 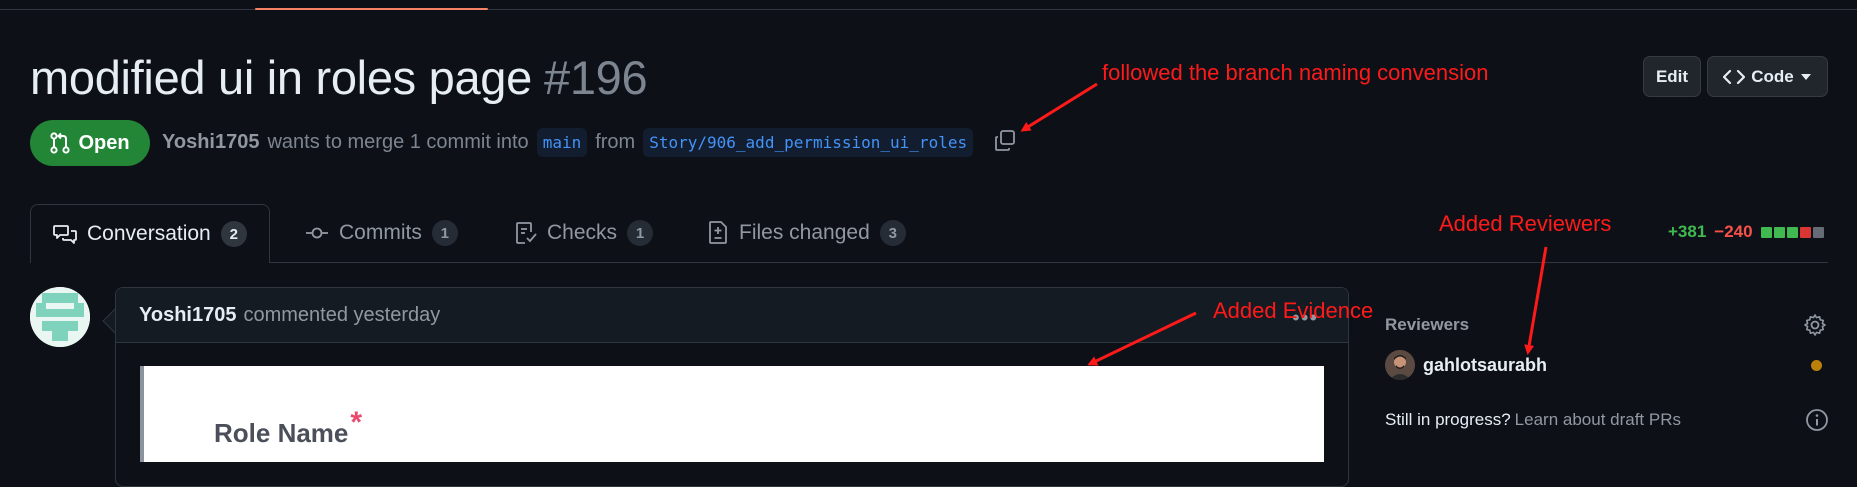 What do you see at coordinates (1772, 76) in the screenshot?
I see `code-button-label: Code` at bounding box center [1772, 76].